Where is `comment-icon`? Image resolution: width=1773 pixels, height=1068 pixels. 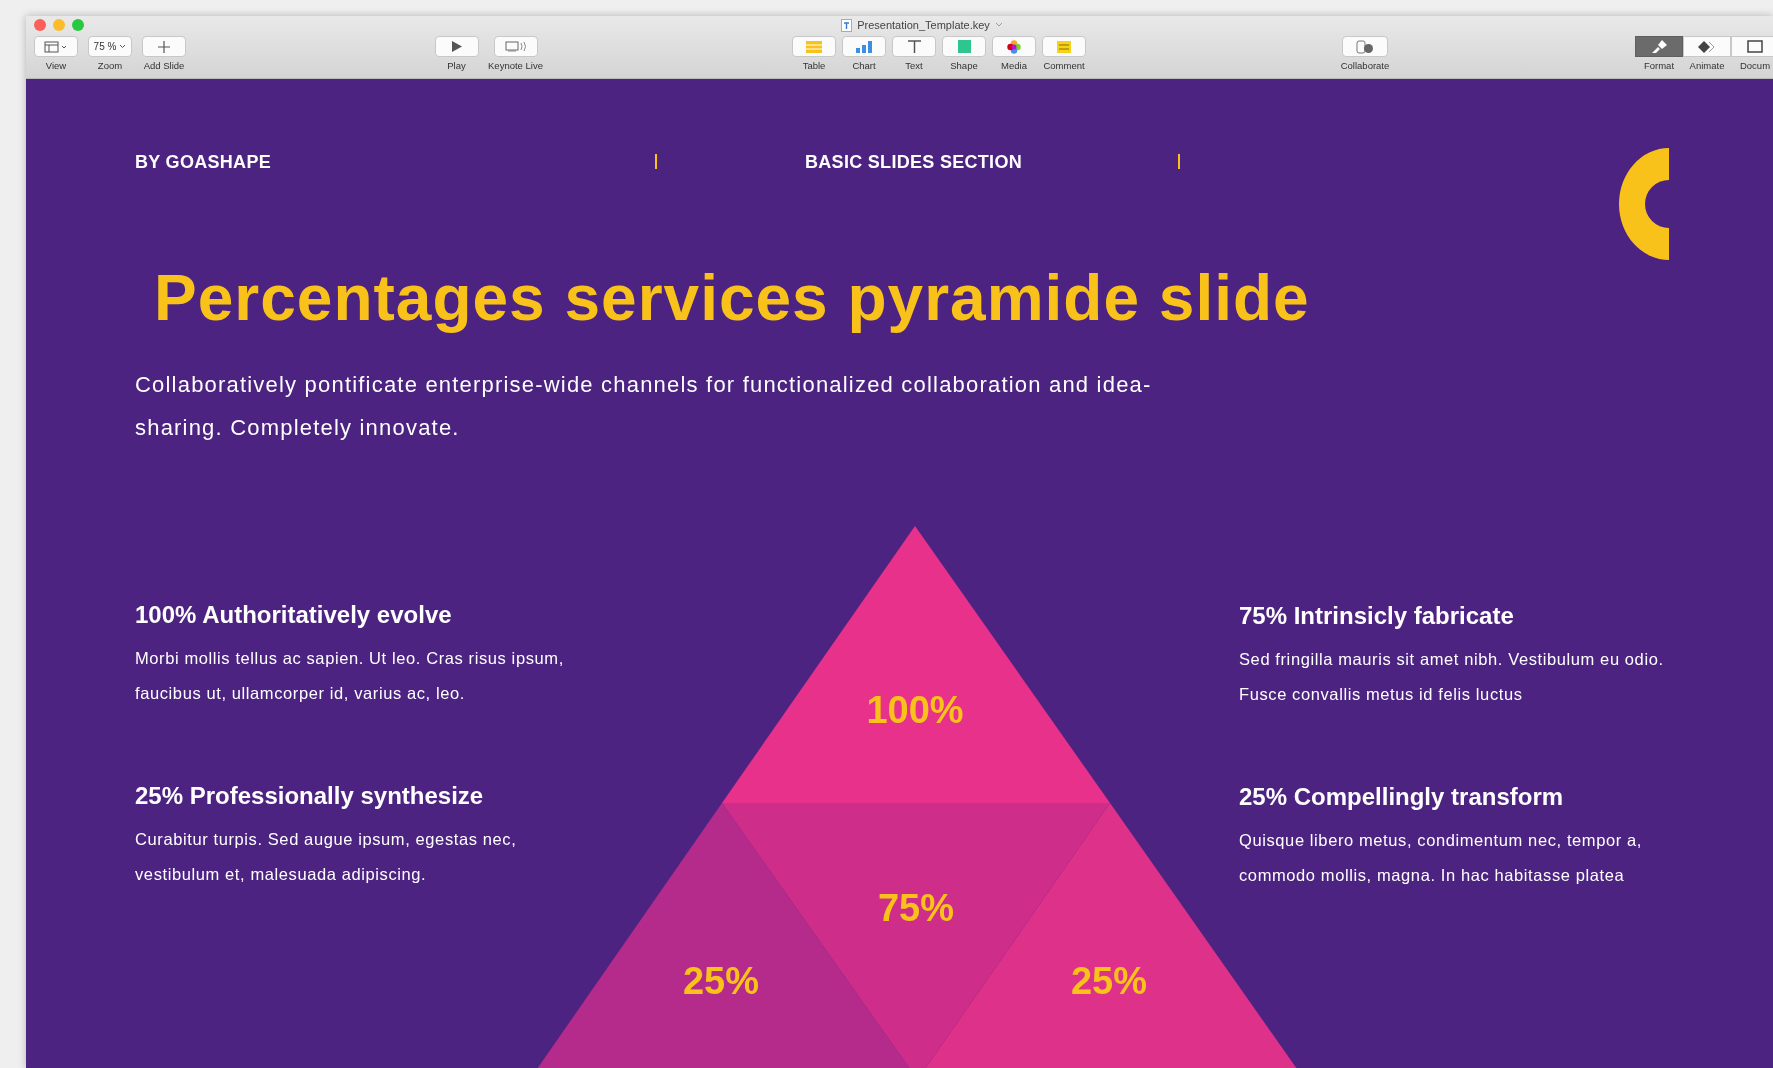 comment-icon is located at coordinates (1064, 46).